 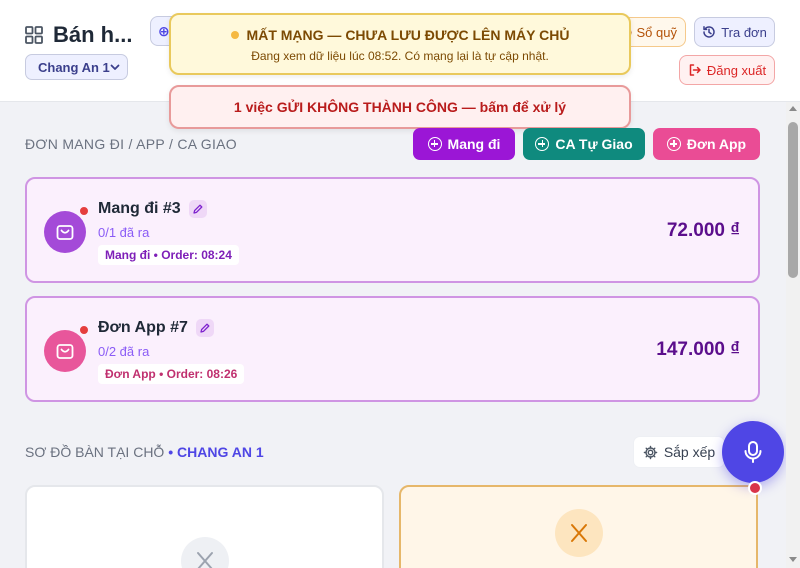 I want to click on order-total: 147.000 ₫, so click(x=698, y=349).